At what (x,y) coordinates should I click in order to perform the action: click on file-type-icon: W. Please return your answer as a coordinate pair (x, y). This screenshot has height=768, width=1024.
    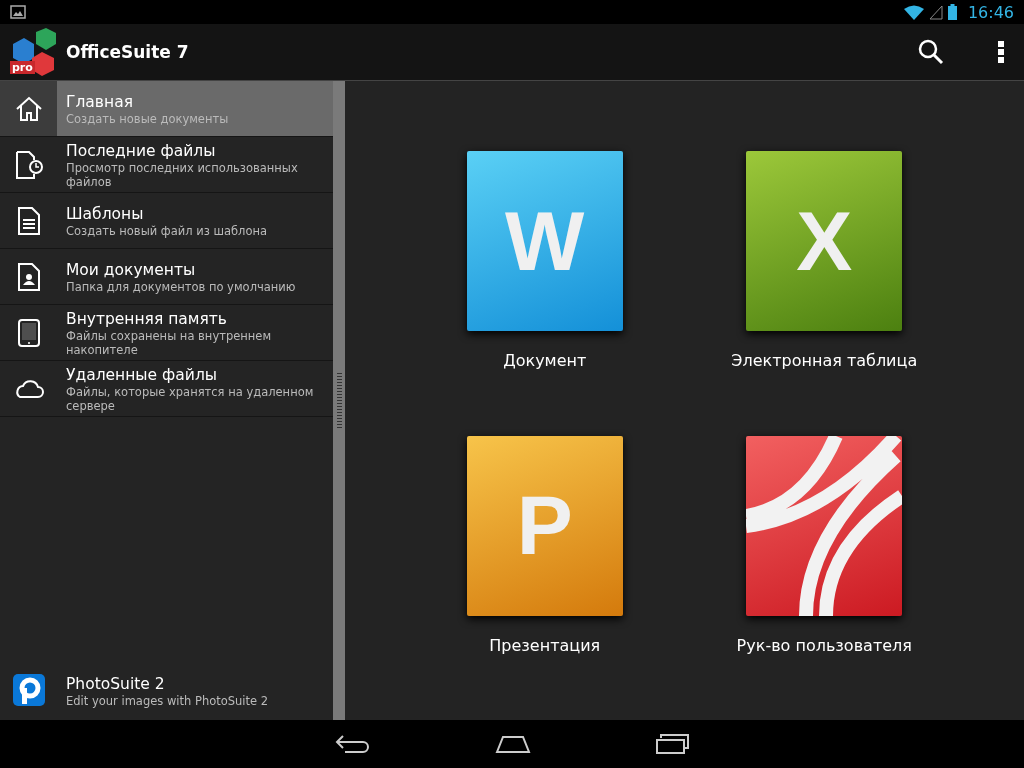
    Looking at the image, I should click on (544, 241).